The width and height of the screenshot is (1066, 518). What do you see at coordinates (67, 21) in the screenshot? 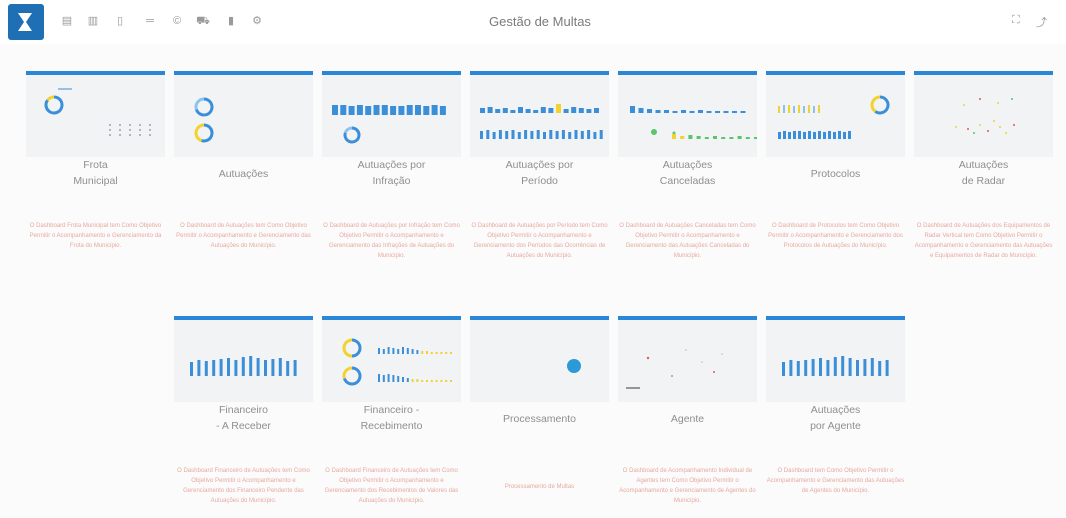
I see `calendar-icon: ▤` at bounding box center [67, 21].